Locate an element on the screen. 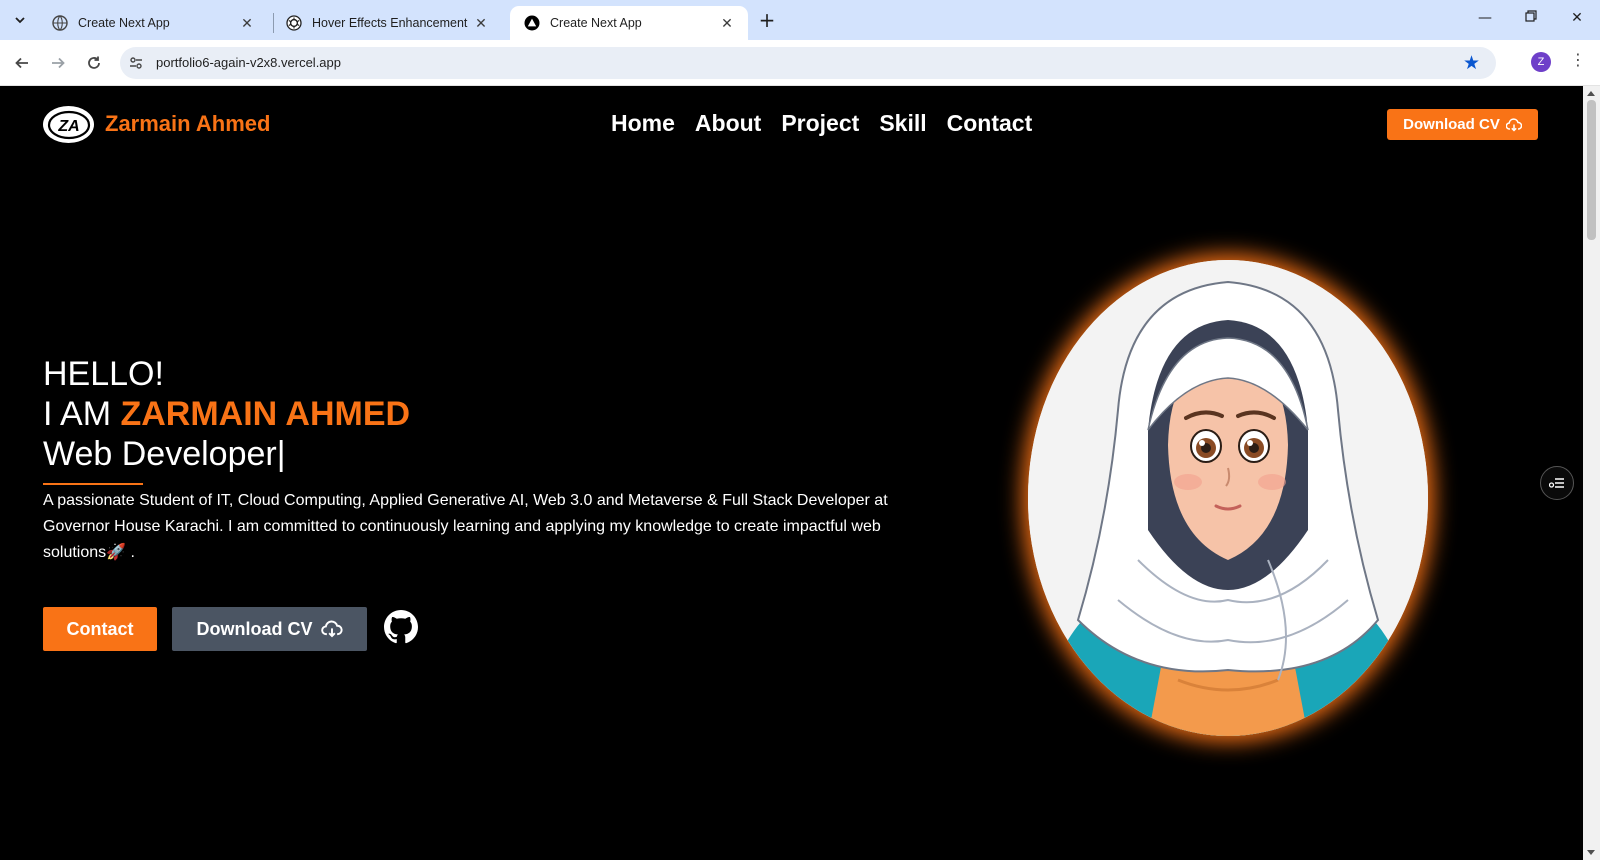 The height and width of the screenshot is (860, 1600). browser-tab-1: Create Next App ✕ is located at coordinates (153, 23).